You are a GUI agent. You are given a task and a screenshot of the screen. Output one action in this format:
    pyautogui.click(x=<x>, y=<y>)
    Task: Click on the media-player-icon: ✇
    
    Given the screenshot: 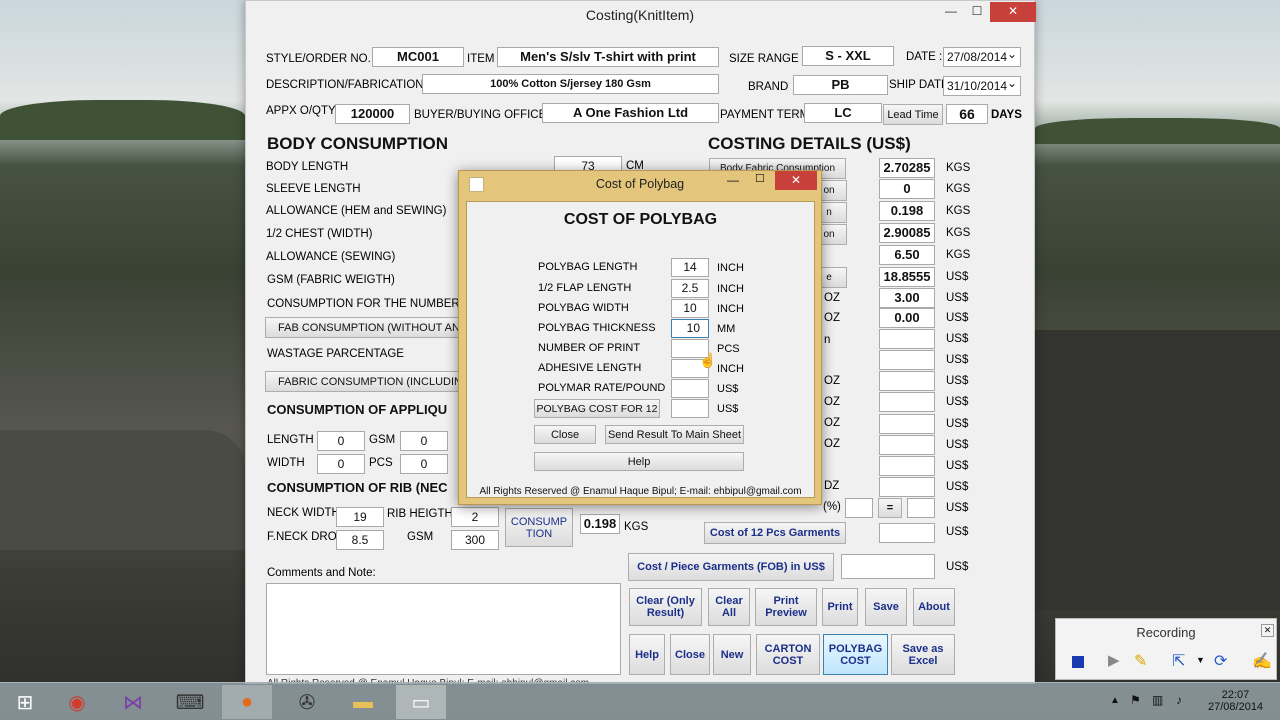 What is the action you would take?
    pyautogui.click(x=307, y=702)
    